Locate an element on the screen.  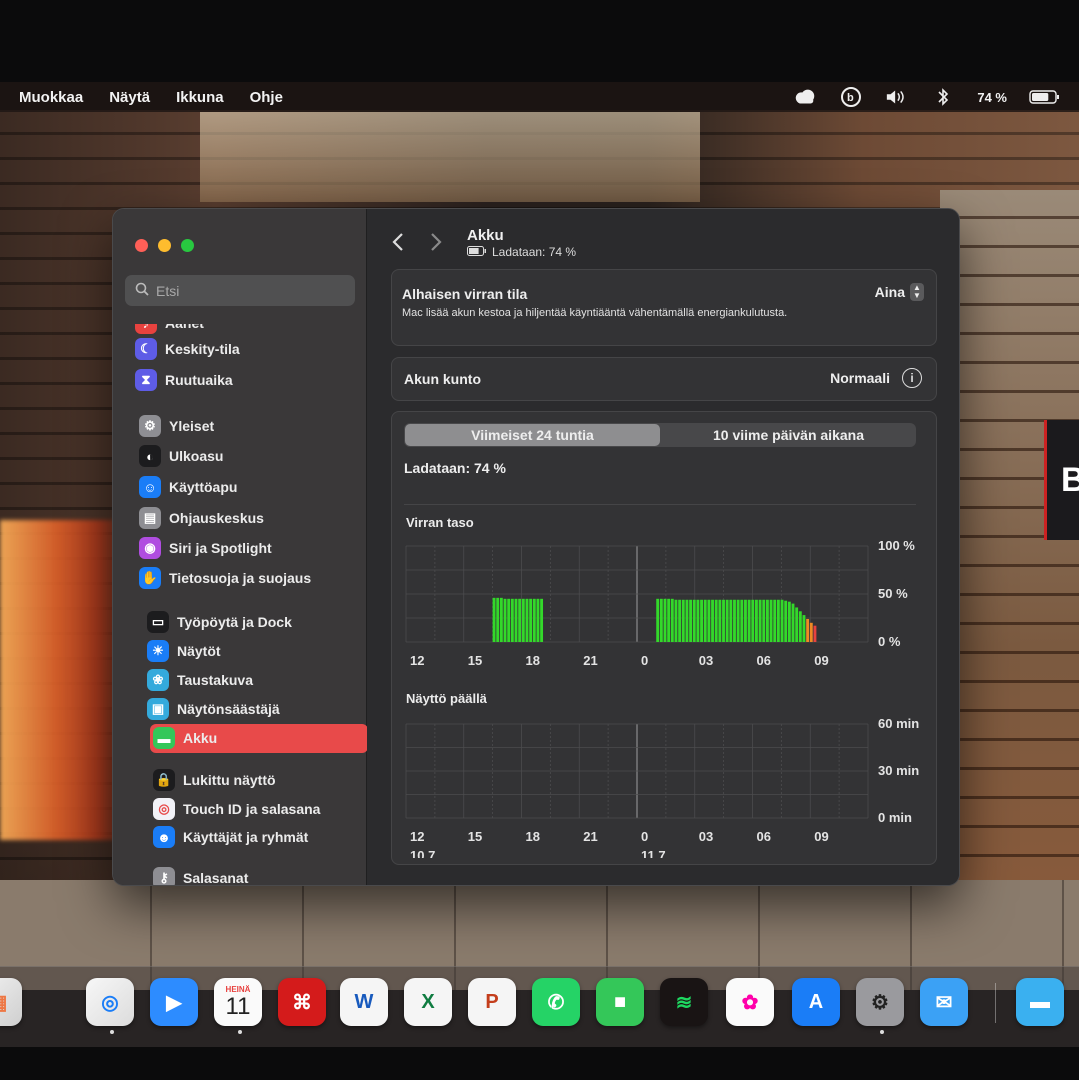
dock-facetime-icon: ■ is located at coordinates (620, 1002).